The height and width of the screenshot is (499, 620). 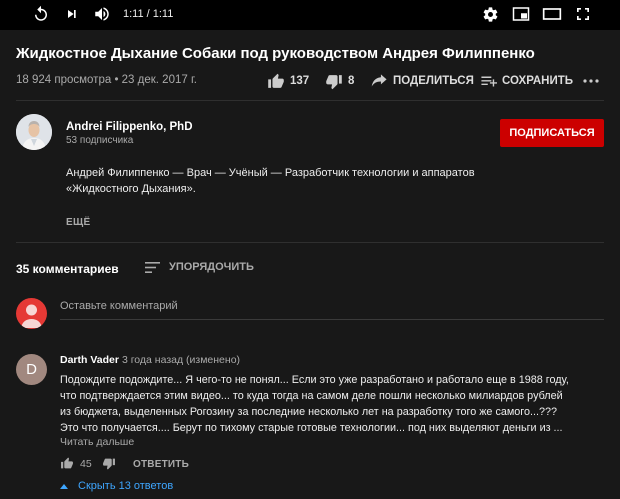 I want to click on channel-name: Andrei Filippenko, PhD, so click(x=129, y=127).